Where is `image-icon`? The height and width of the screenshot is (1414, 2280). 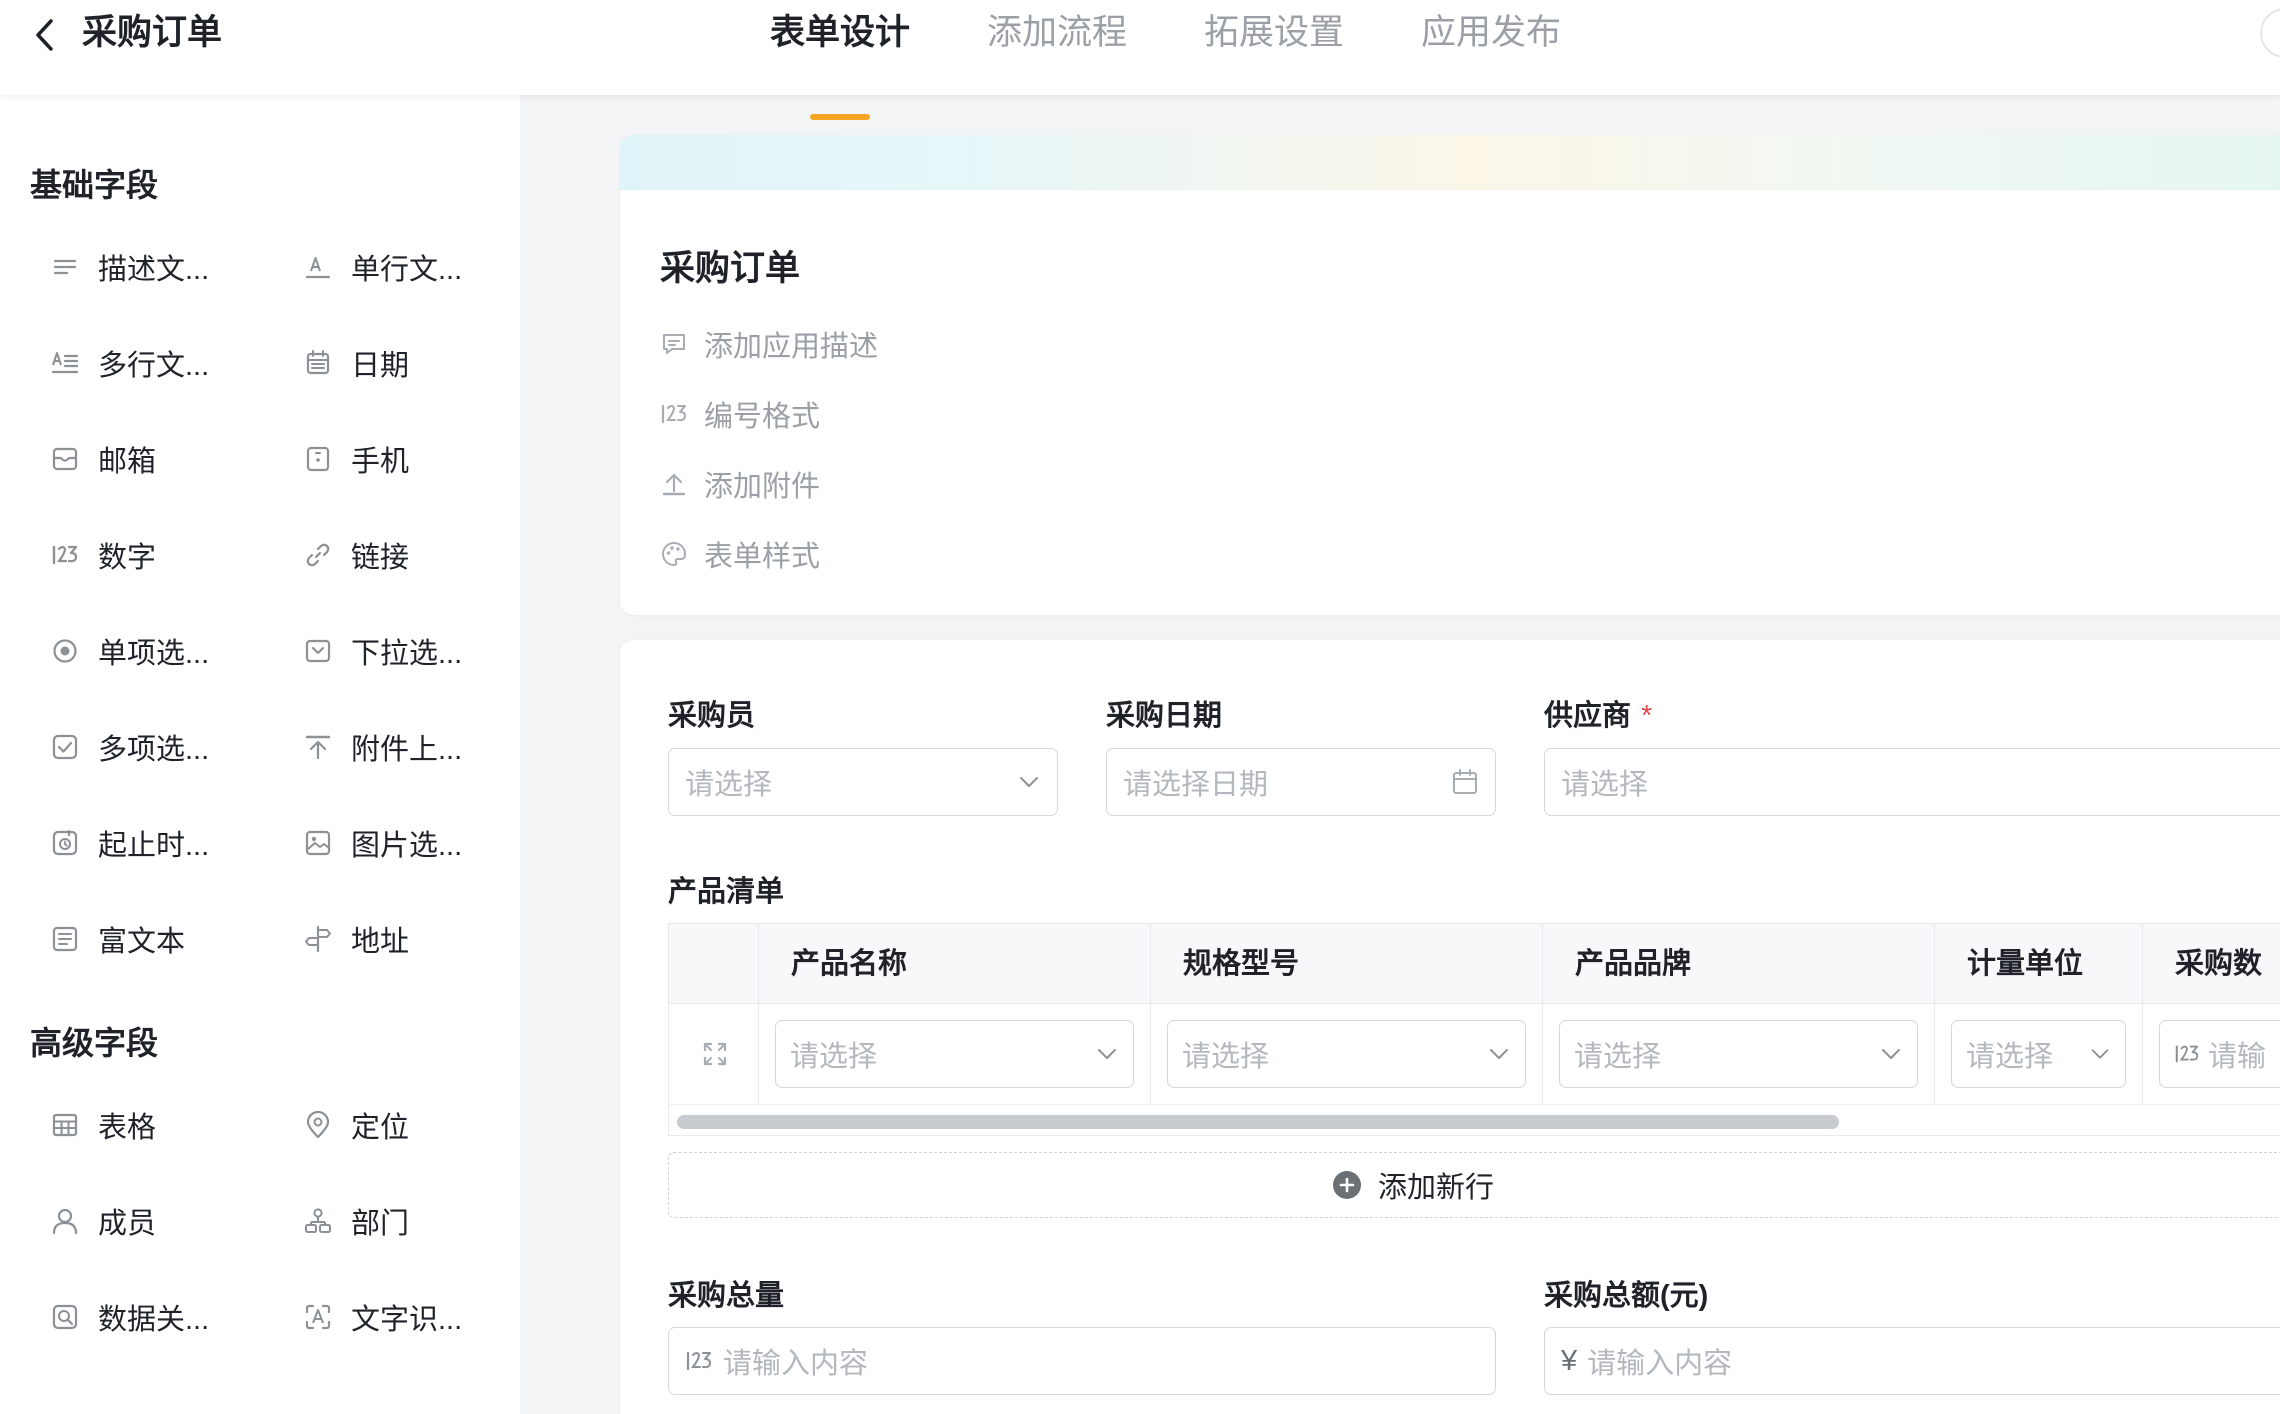
image-icon is located at coordinates (318, 843).